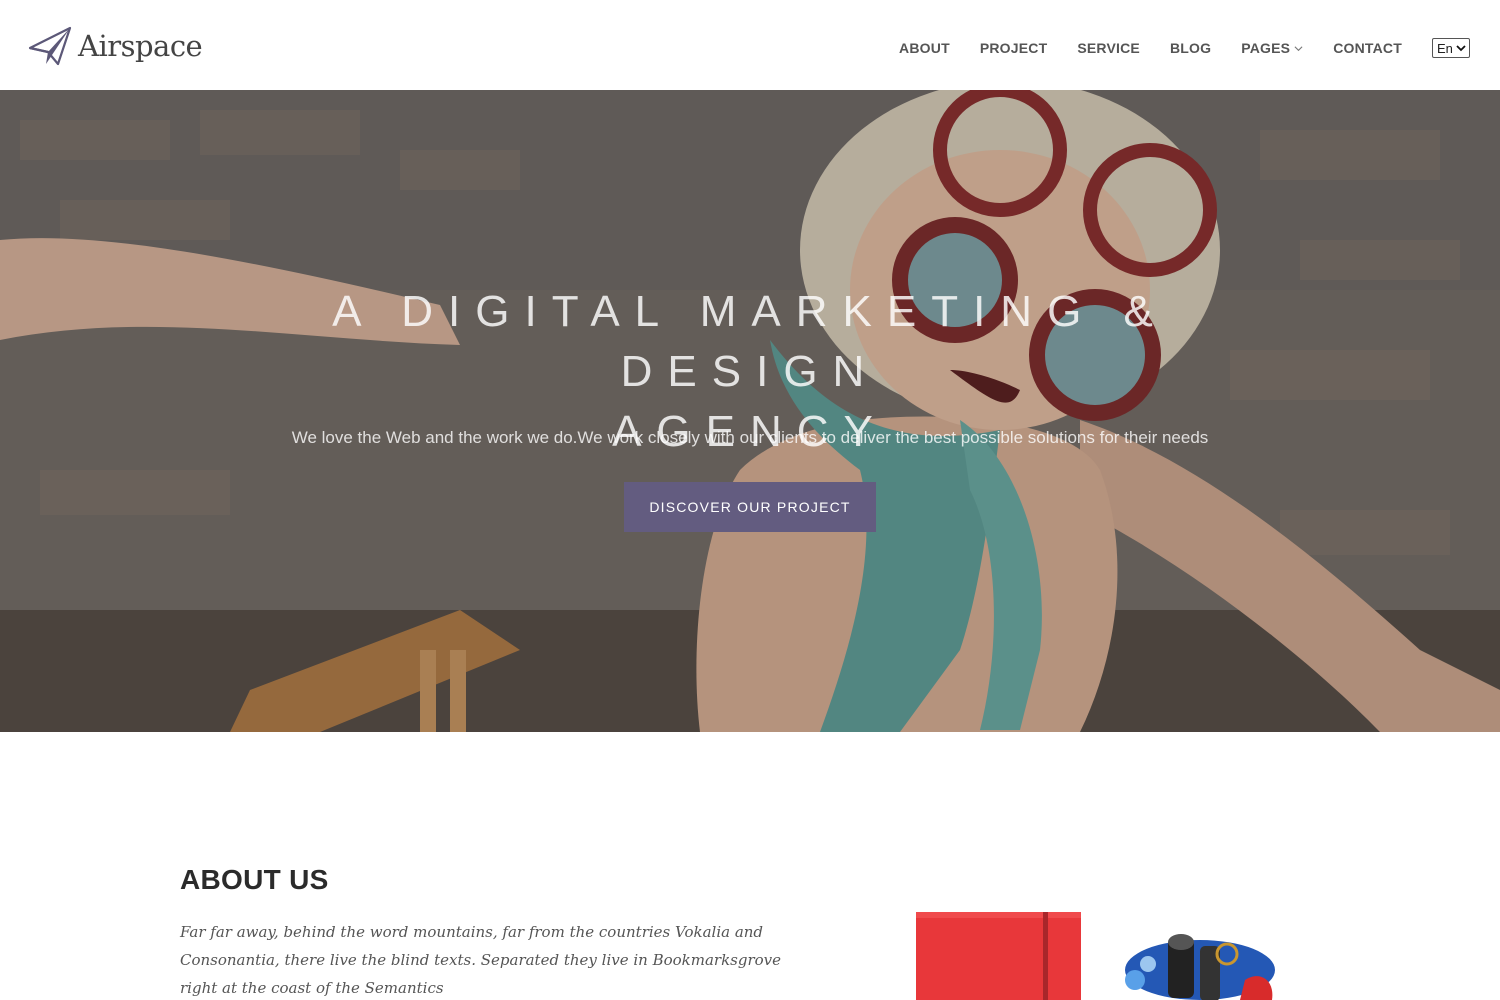 This screenshot has height=1000, width=1500. What do you see at coordinates (140, 46) in the screenshot?
I see `brand-name: Airspace` at bounding box center [140, 46].